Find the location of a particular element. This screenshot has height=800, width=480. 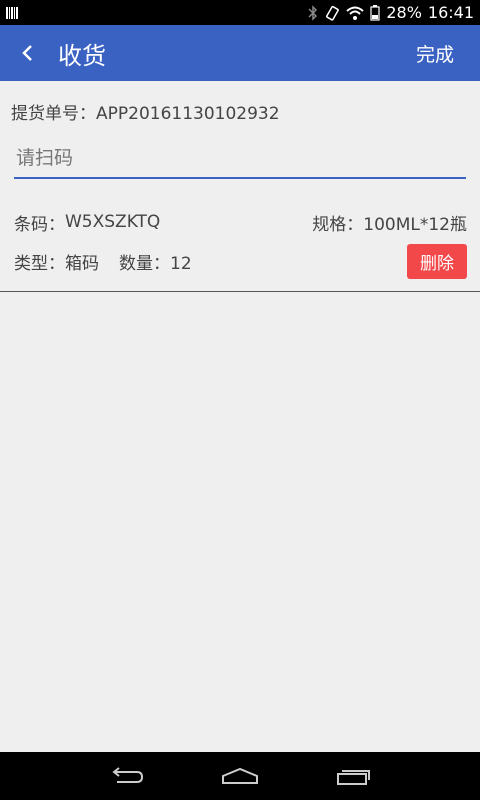

item-row-barcode: 条码： W5XSZKTQ 规格：100ML*12瓶 is located at coordinates (240, 222).